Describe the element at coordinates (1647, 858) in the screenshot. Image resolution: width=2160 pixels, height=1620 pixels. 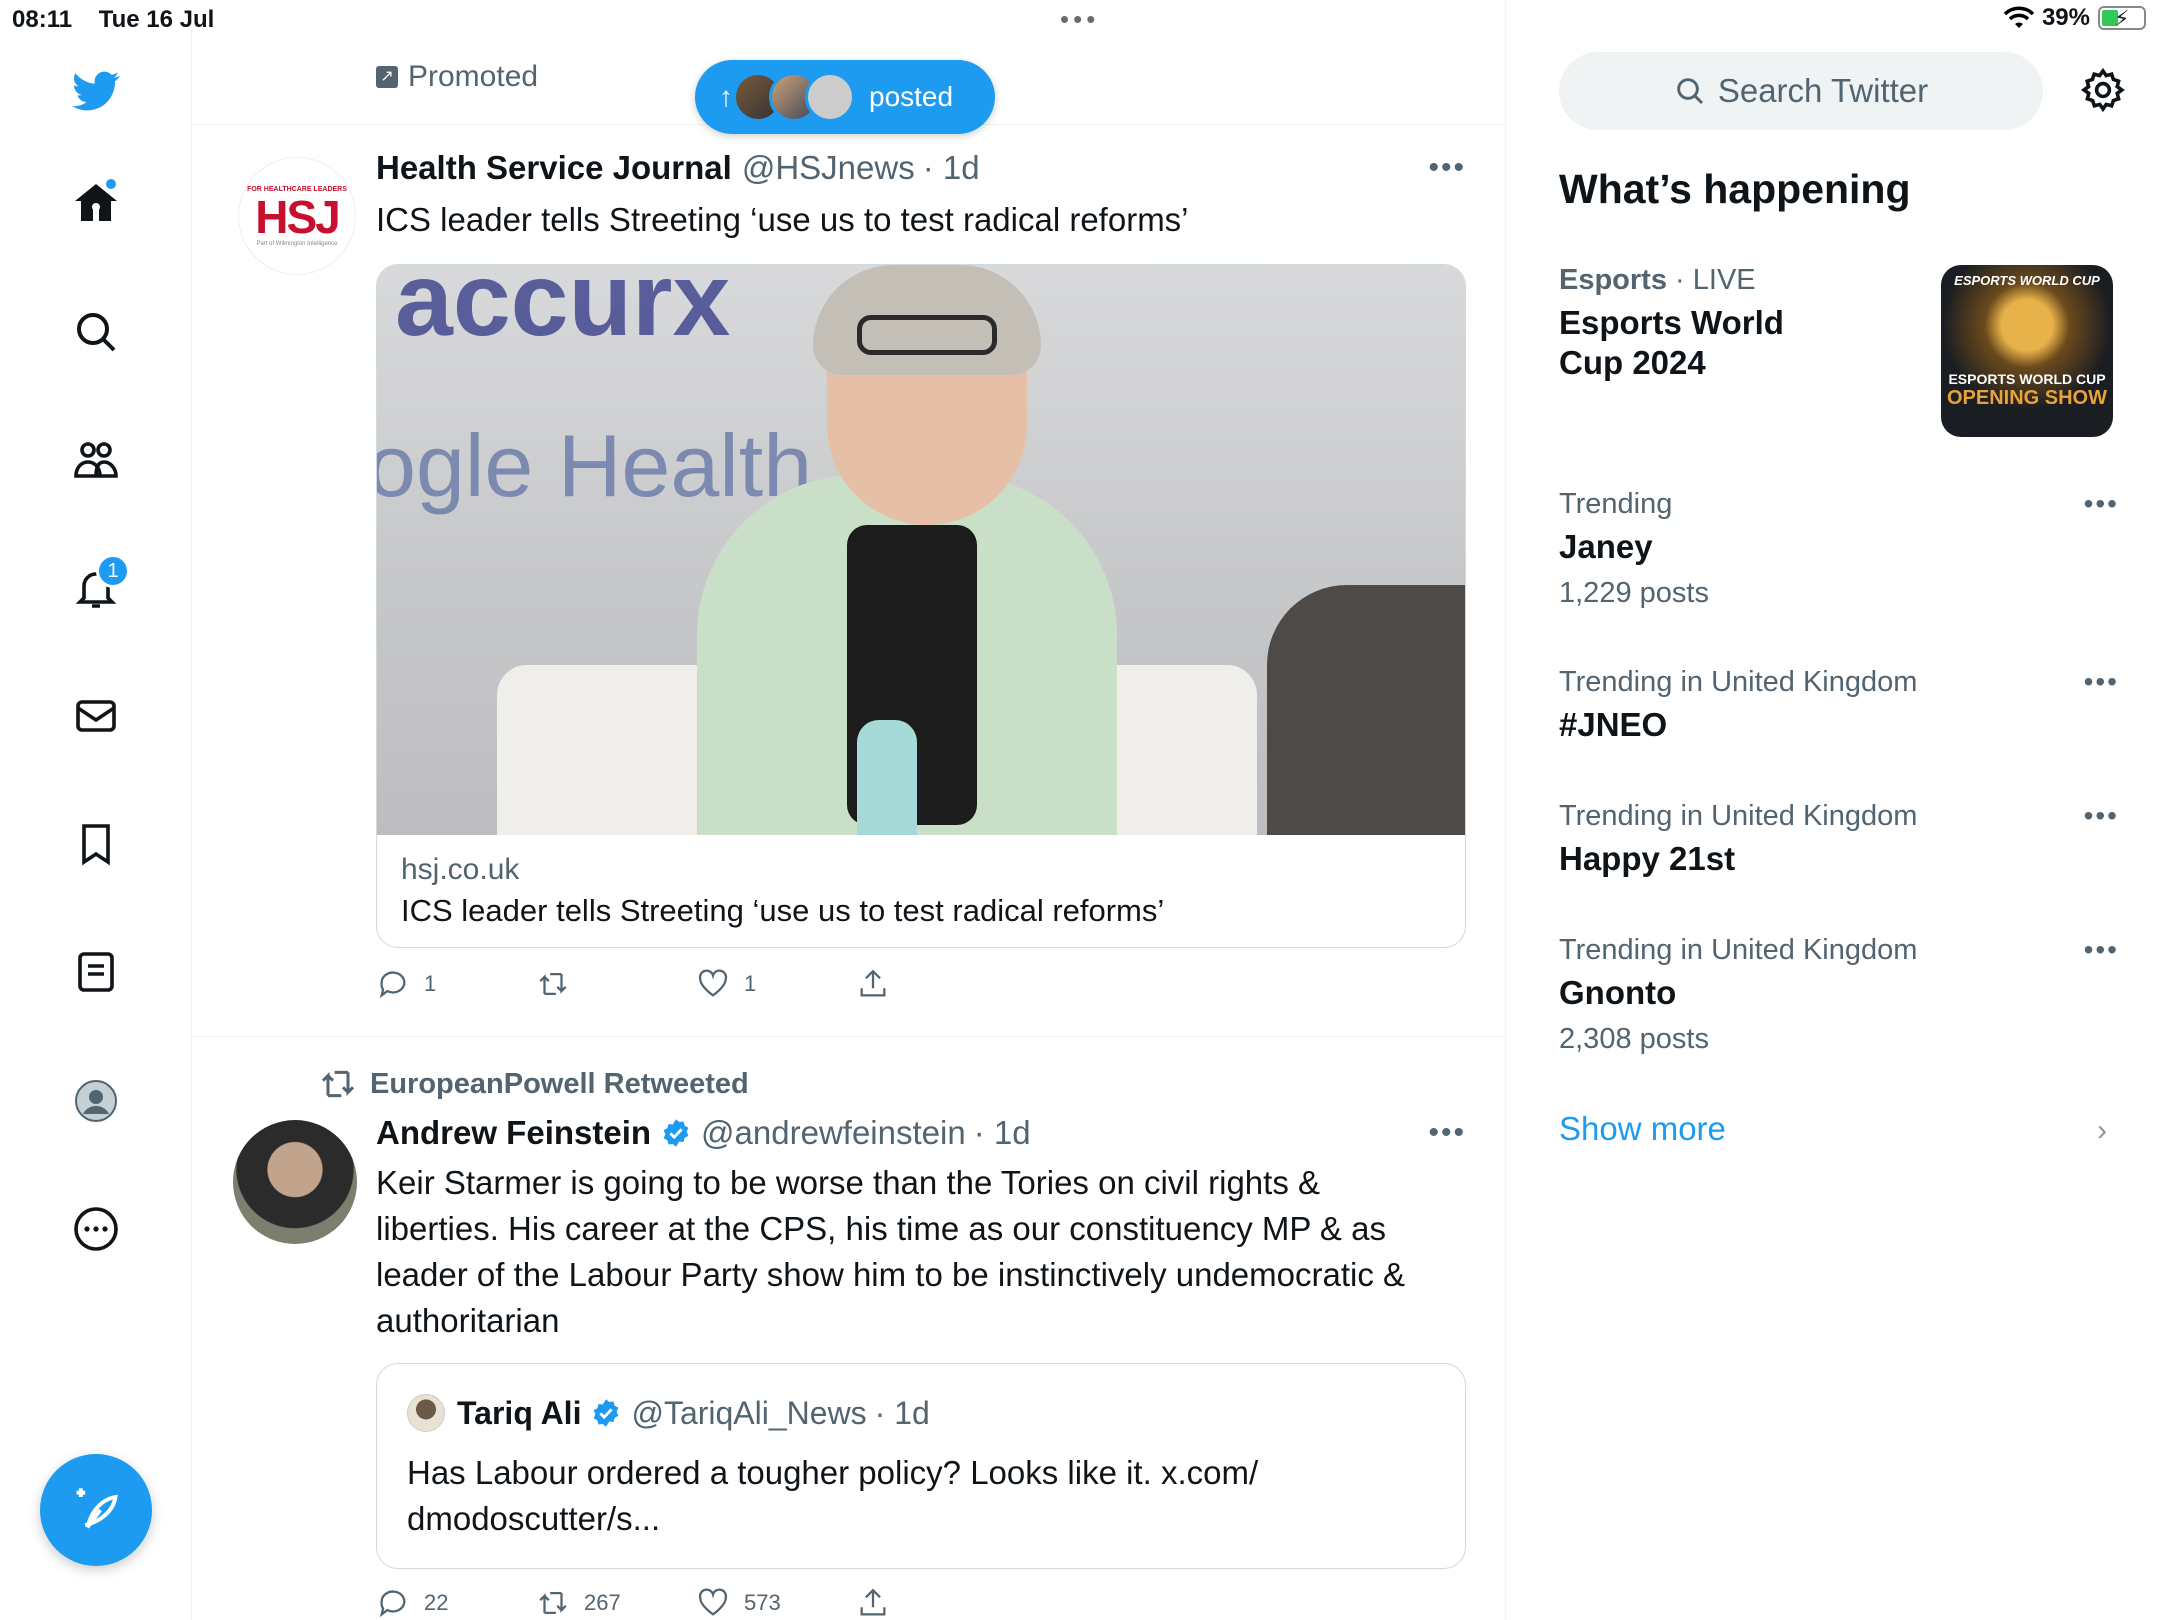
I see `trend-name: Happy 21st` at that location.